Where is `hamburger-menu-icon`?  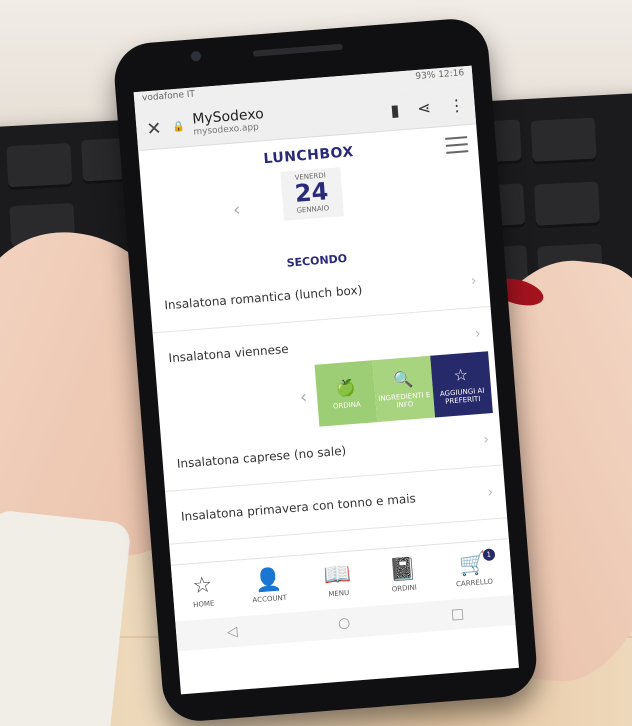
hamburger-menu-icon is located at coordinates (457, 145).